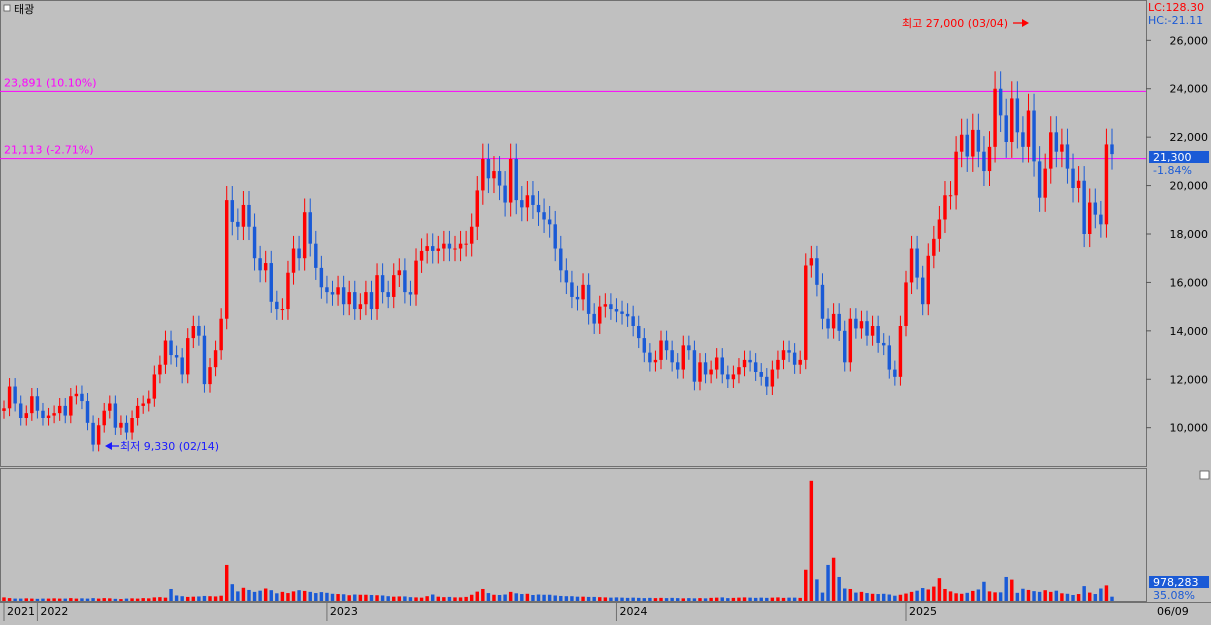 The image size is (1211, 625). Describe the element at coordinates (1173, 611) in the screenshot. I see `current-date: 06/09` at that location.